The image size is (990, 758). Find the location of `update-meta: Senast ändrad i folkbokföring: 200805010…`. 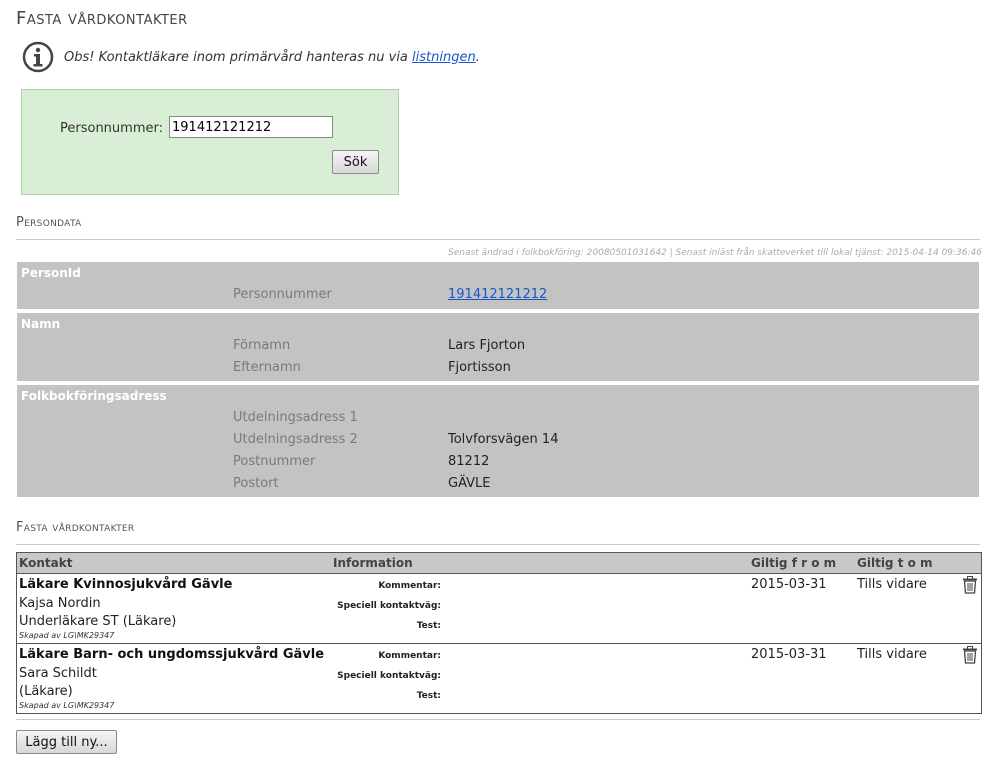

update-meta: Senast ändrad i folkbokföring: 200805010… is located at coordinates (715, 253).